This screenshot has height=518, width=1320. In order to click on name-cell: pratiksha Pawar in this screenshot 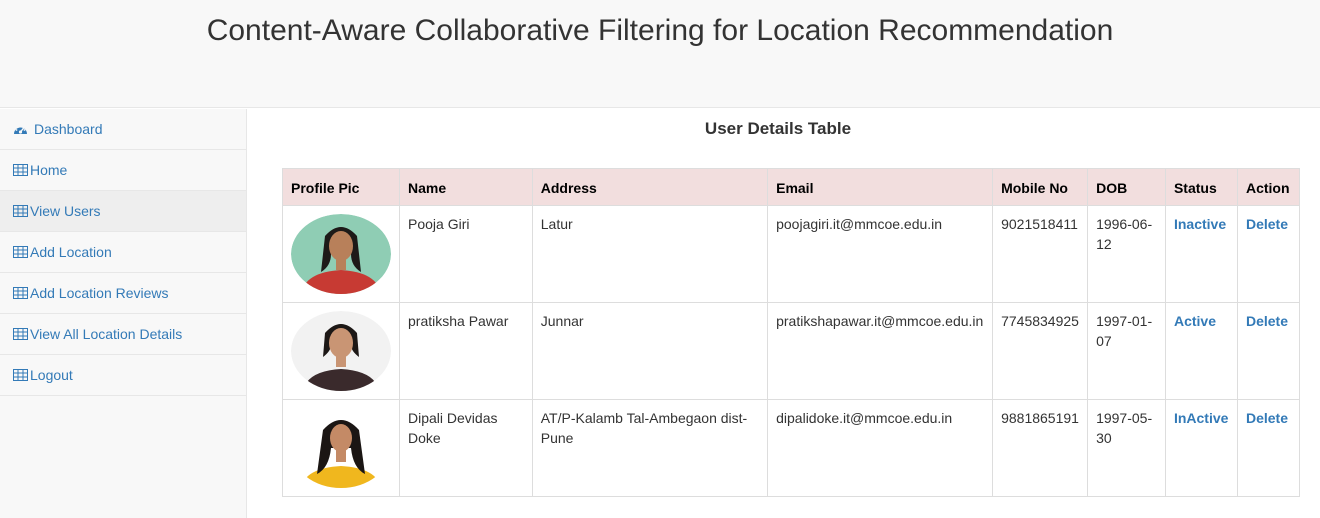, I will do `click(466, 351)`.